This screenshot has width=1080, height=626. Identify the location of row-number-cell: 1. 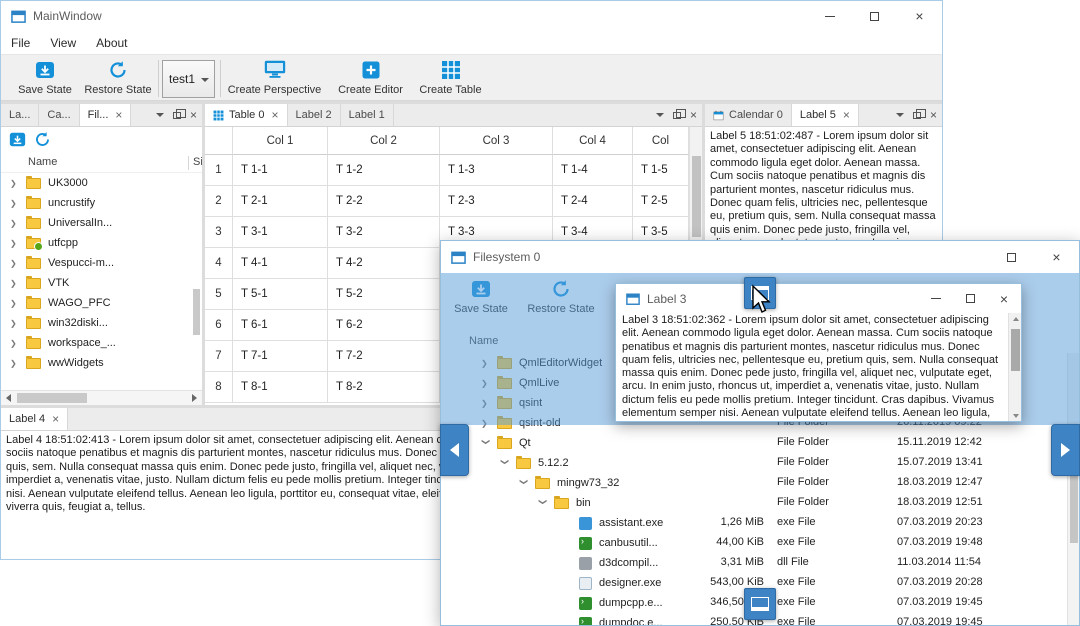
(219, 170).